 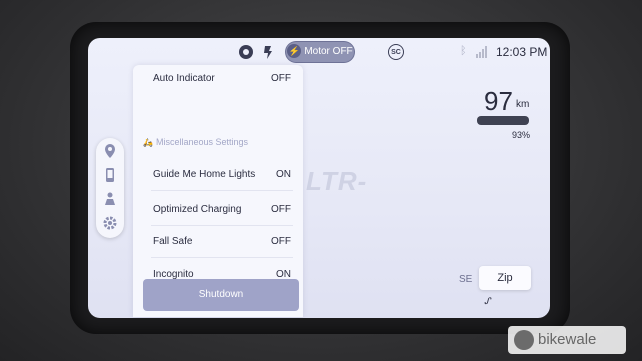 What do you see at coordinates (184, 78) in the screenshot?
I see `setting-label: Auto Indicator` at bounding box center [184, 78].